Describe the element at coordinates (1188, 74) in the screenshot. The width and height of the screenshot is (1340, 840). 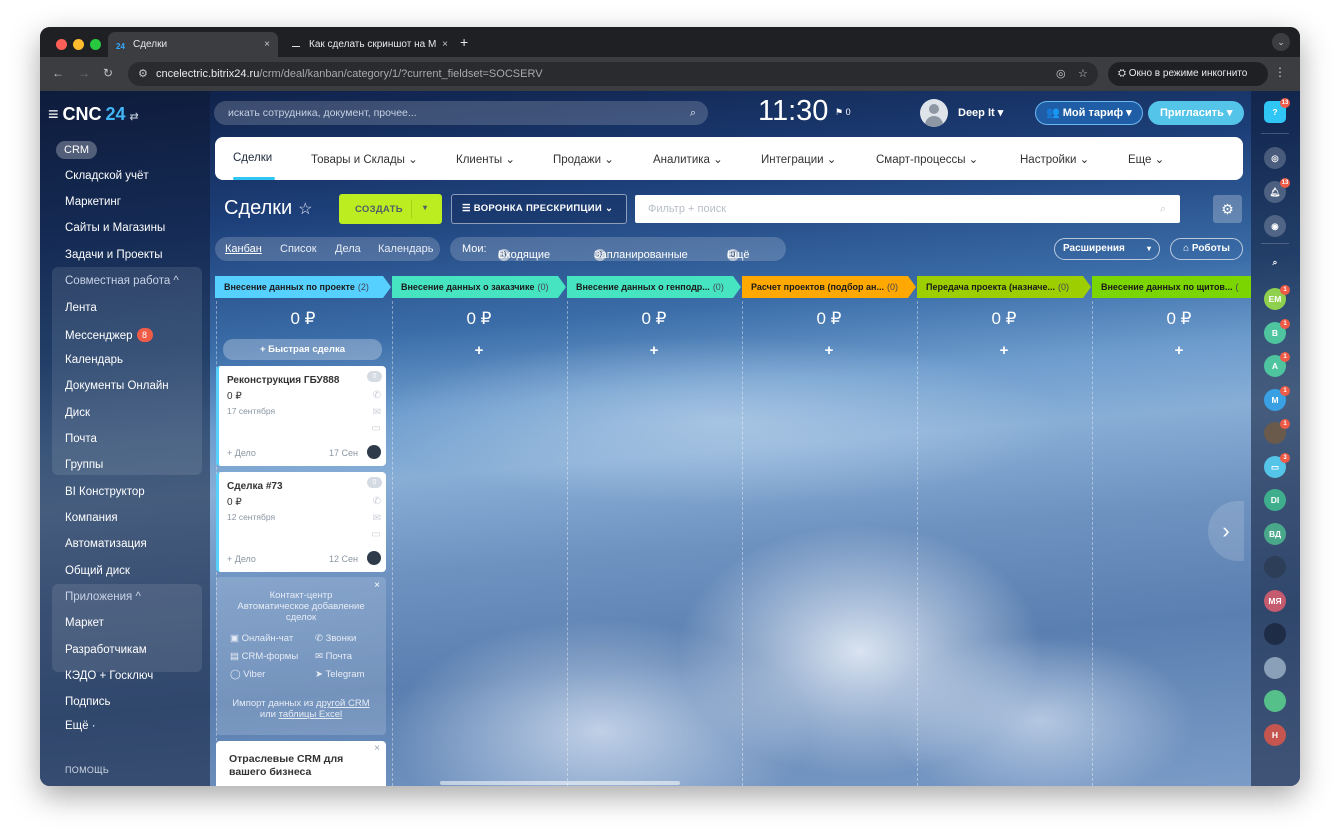
I see `incognito-indicator: ⛭ Окно в режиме инкогнито` at that location.